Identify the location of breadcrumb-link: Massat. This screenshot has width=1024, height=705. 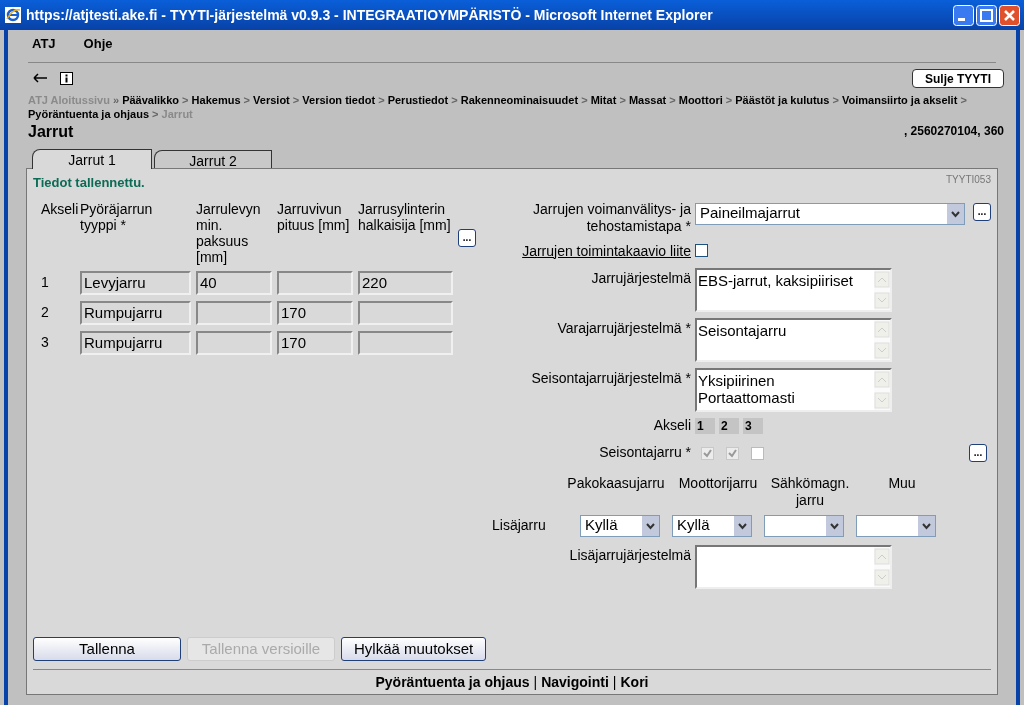
(647, 100).